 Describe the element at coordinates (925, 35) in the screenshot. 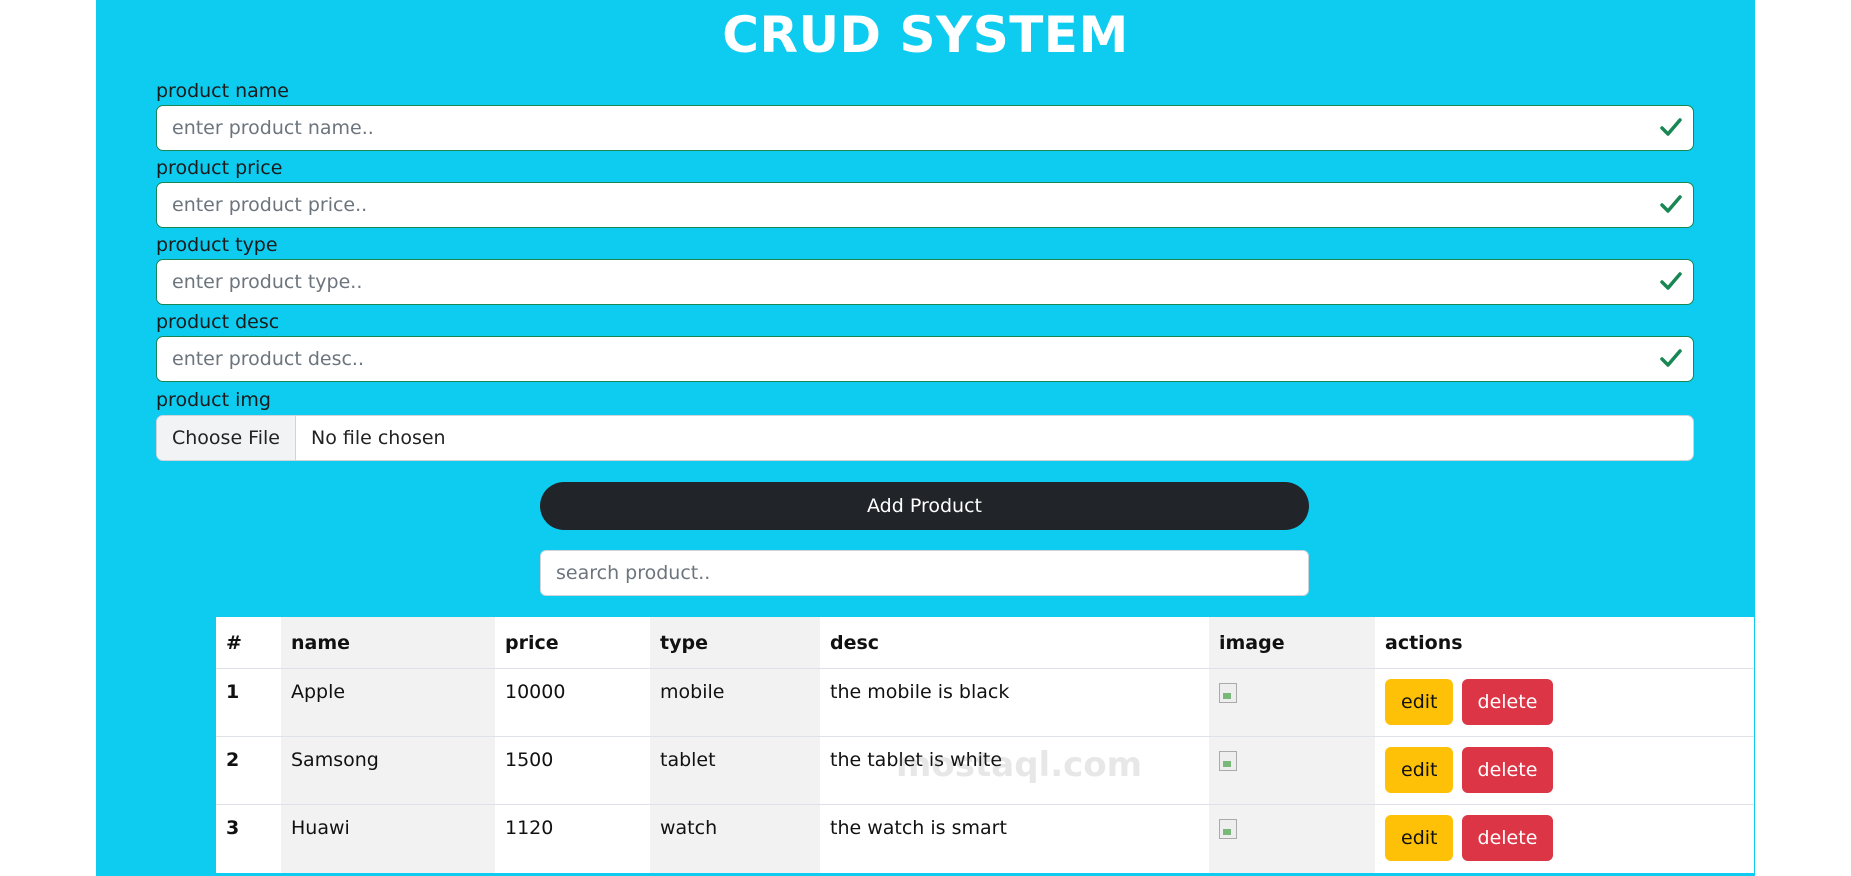

I see `page-title: CRUD SYSTEM` at that location.